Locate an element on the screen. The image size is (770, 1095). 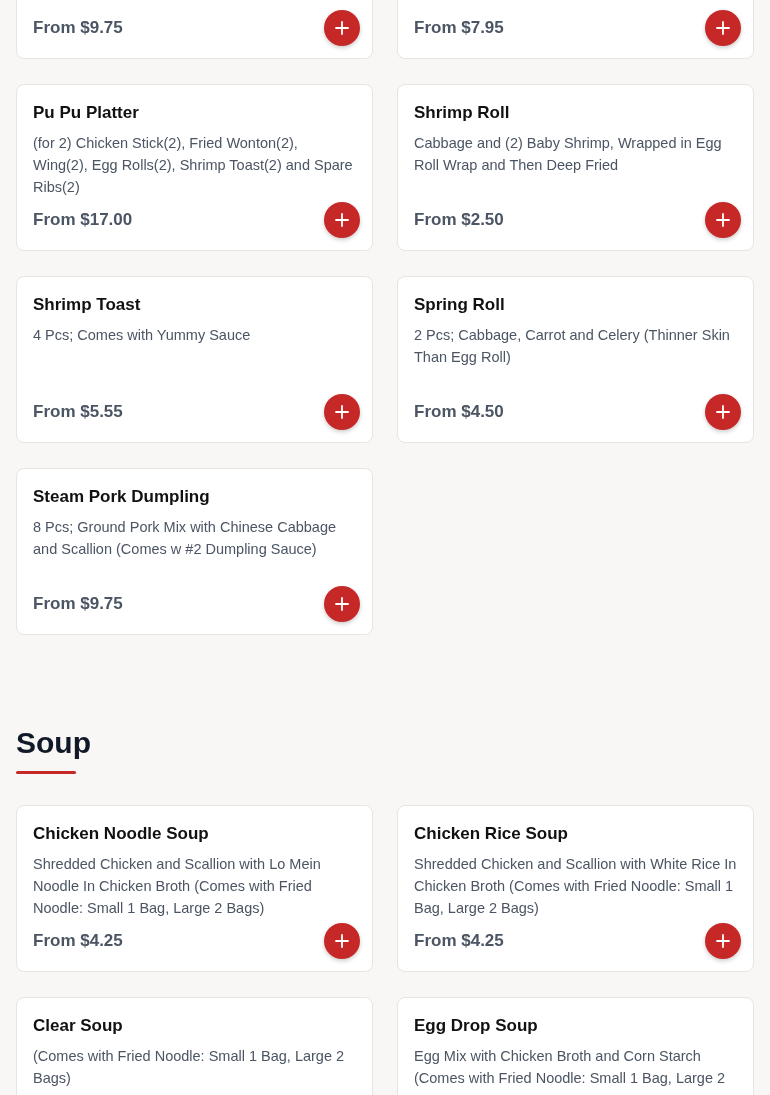
menu-item-card: Chicken Noodle Soup Shredded Chicken and Scallion with Lo Mein Noodle In Chicken Broth (Comes with Fried Noodle: Small 1 Bag, Large 2 Bags) From $4.25 is located at coordinates (194, 888).